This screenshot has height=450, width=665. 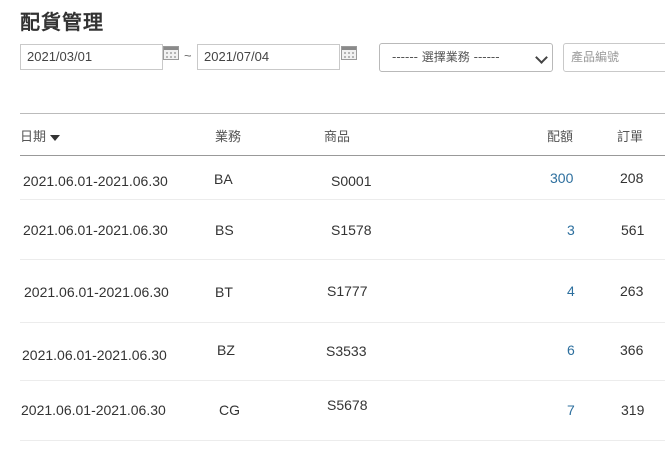 I want to click on cell-salesperson: BZ, so click(x=226, y=350).